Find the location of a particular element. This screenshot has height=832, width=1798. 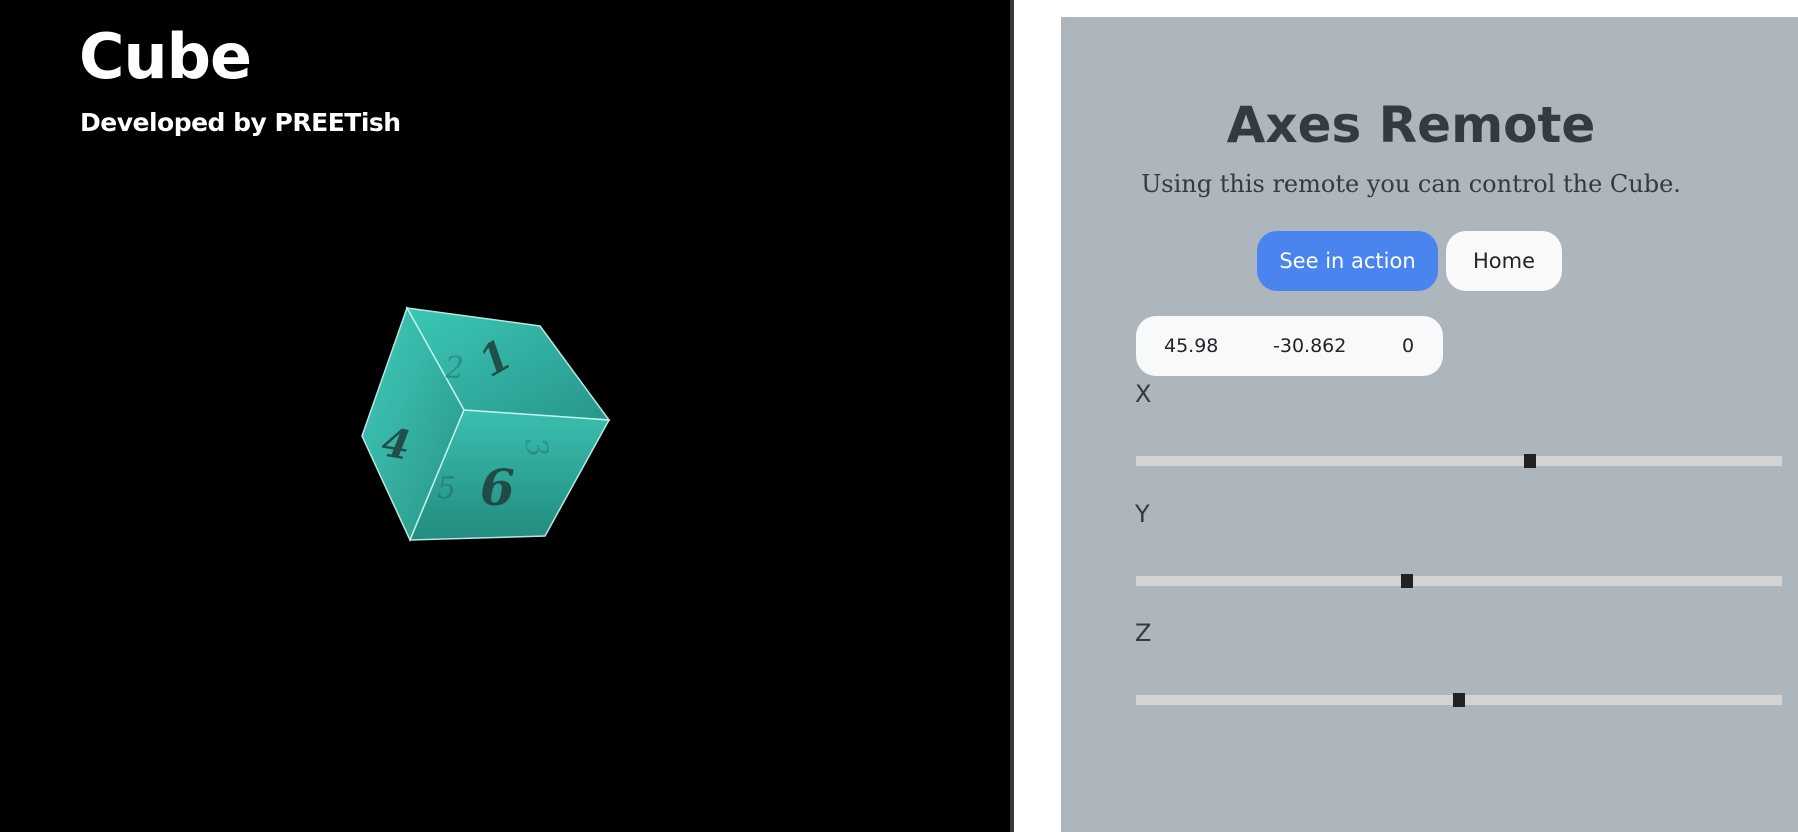

readout-y-value: -30.862 is located at coordinates (1310, 346).